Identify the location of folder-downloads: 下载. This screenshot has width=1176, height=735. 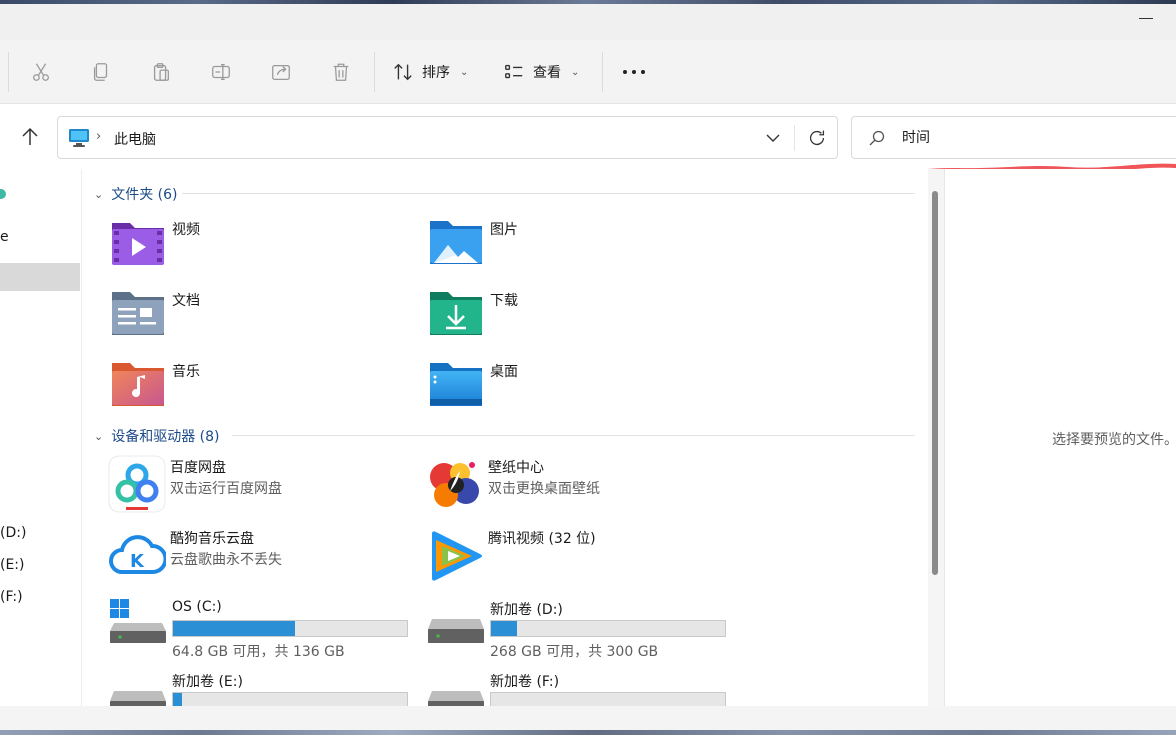
(578, 316).